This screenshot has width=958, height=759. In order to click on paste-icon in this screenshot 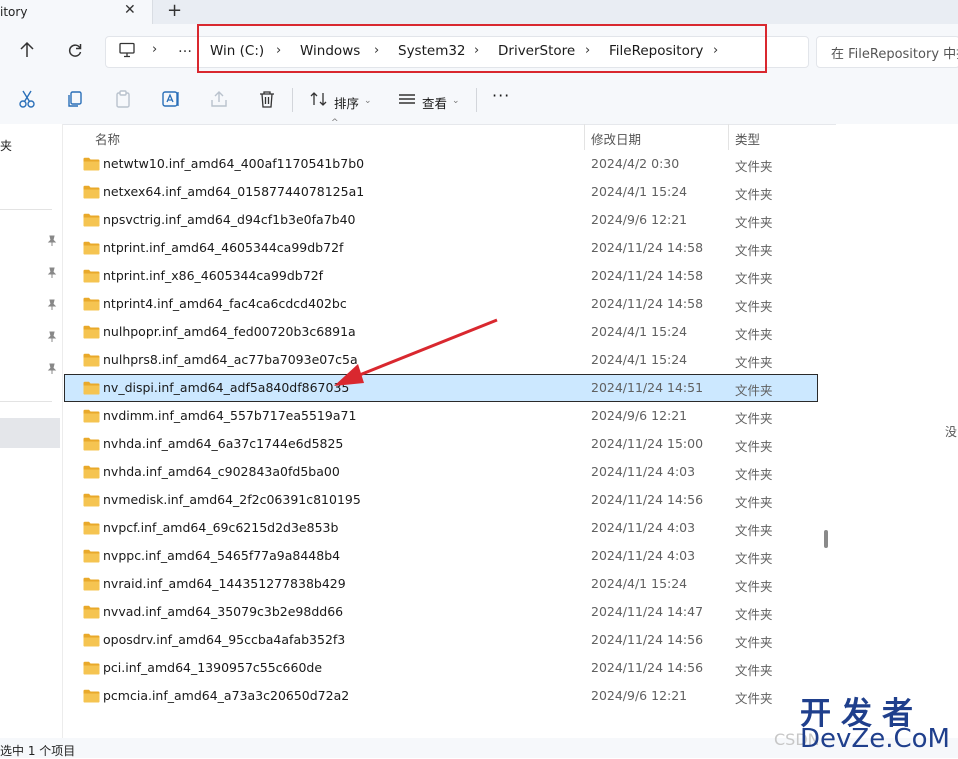, I will do `click(123, 99)`.